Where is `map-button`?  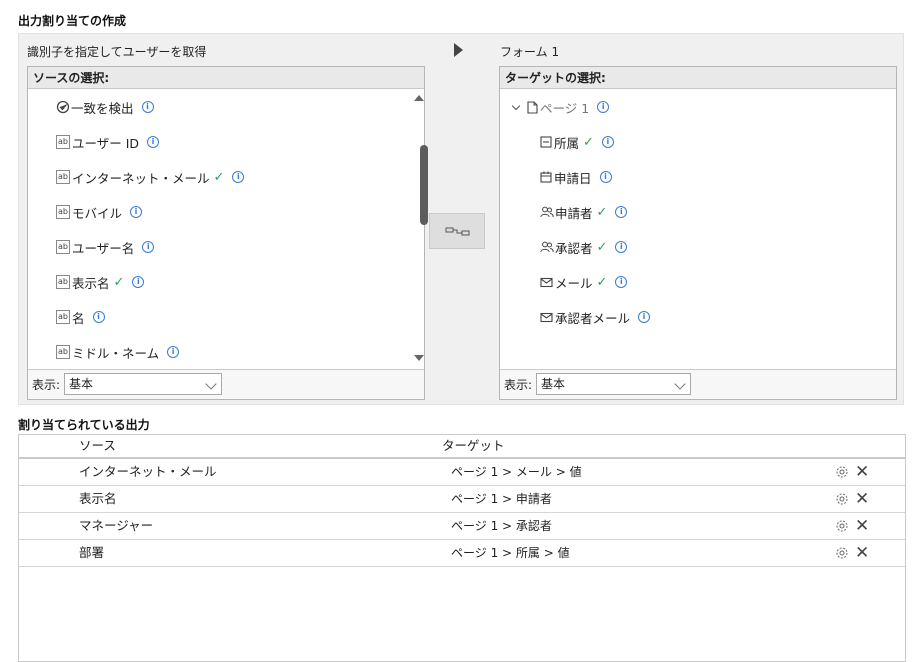 map-button is located at coordinates (457, 231).